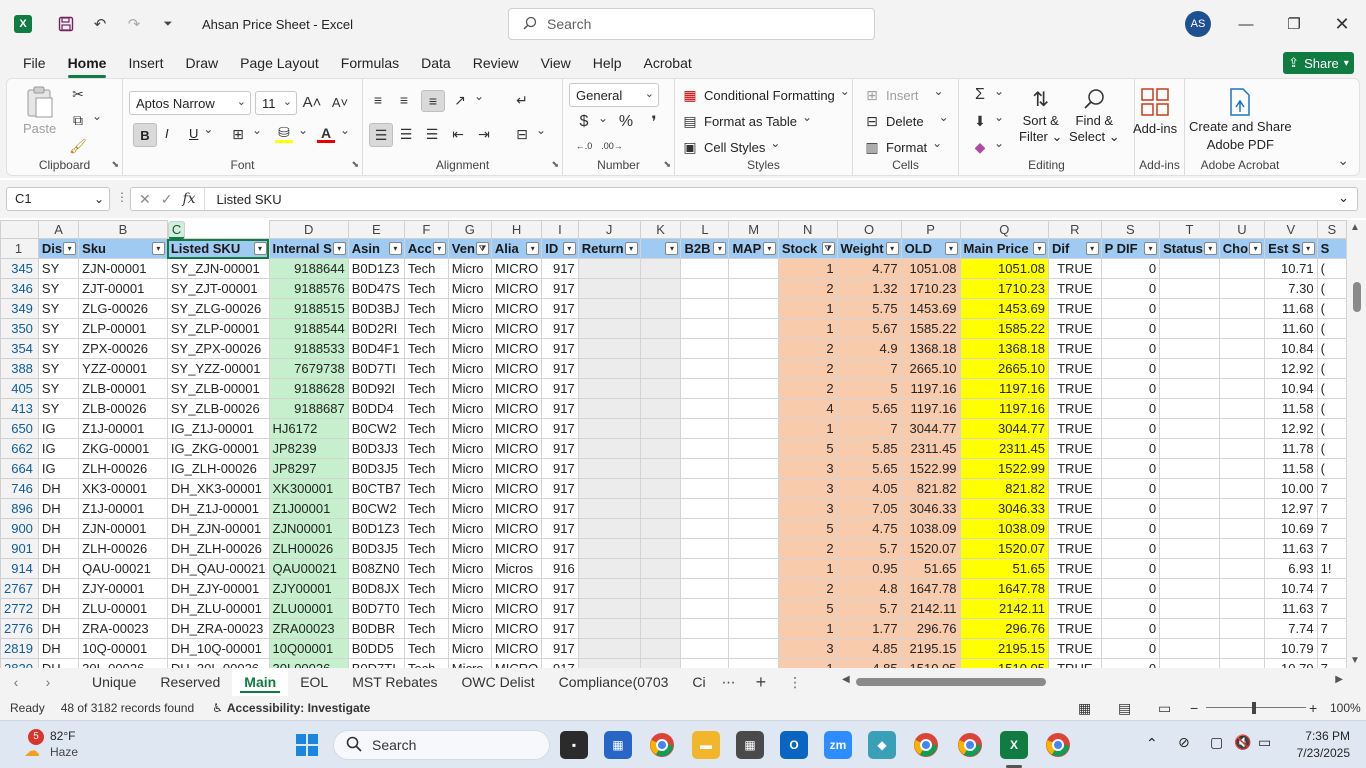 The width and height of the screenshot is (1366, 768). I want to click on cell: B0DD5, so click(376, 648).